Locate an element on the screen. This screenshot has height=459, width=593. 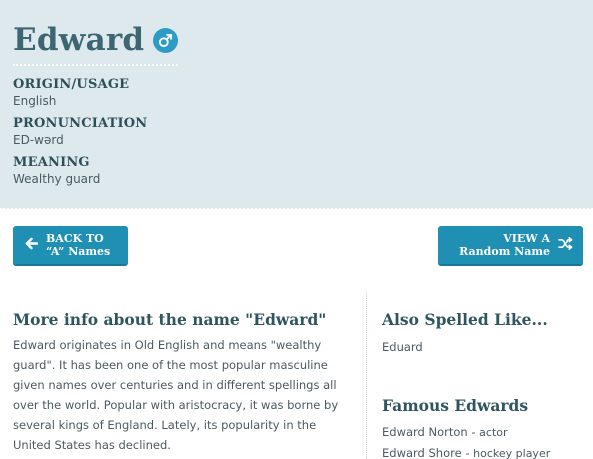
random-button-label: VIEW A Random Name is located at coordinates (504, 245).